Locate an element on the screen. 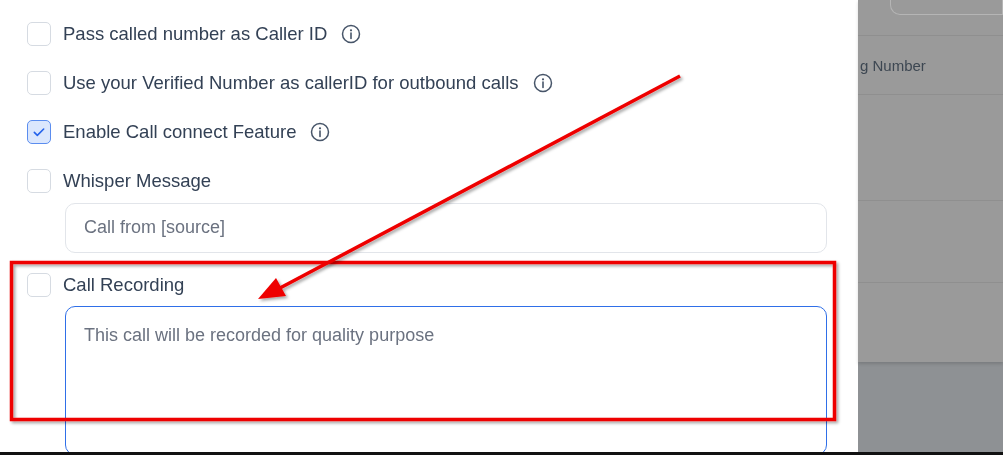  message-input: Call from [source] is located at coordinates (446, 228).